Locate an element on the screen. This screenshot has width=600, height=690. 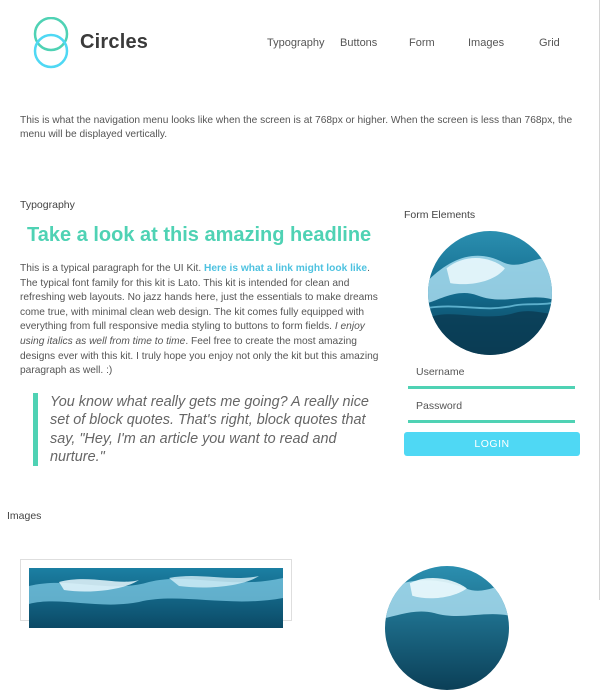
nav-item-images: Images is located at coordinates (486, 43).